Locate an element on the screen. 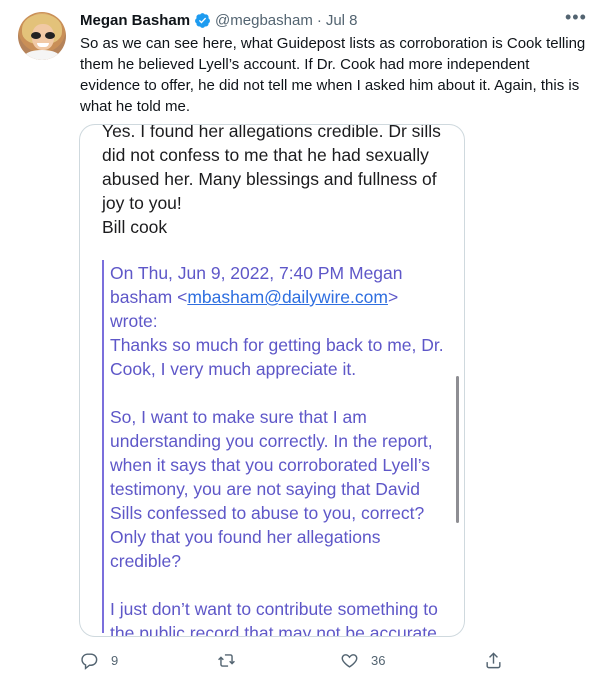 This screenshot has height=685, width=602. retweet-button is located at coordinates (232, 660).